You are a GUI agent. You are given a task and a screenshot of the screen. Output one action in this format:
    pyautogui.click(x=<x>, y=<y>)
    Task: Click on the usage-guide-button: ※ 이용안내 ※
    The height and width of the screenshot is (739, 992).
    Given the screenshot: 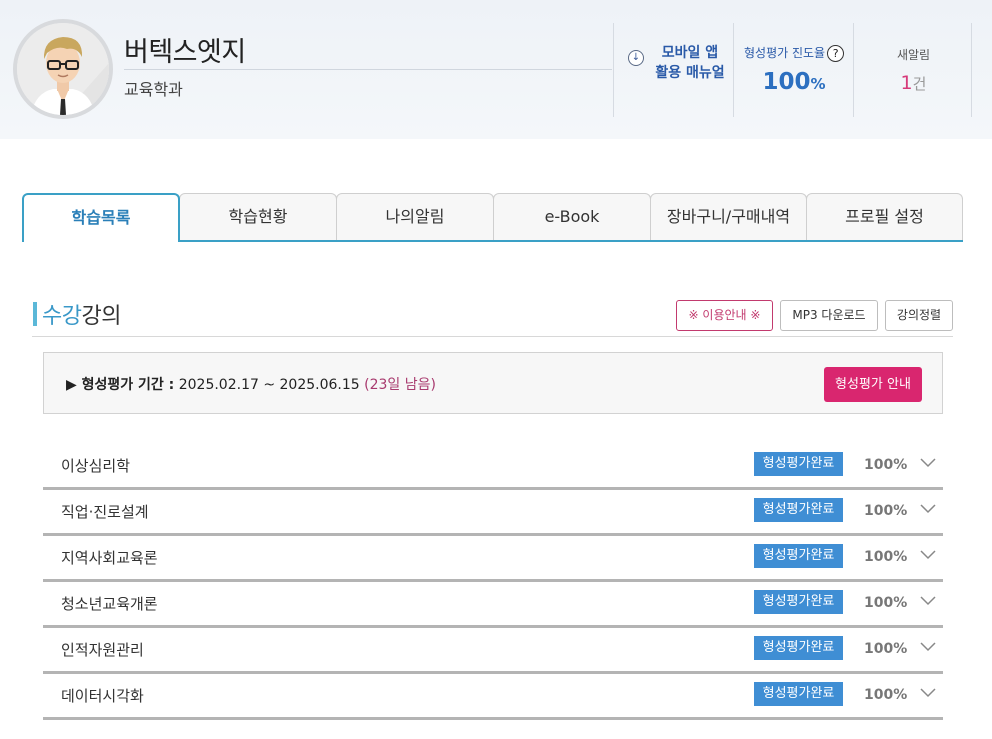 What is the action you would take?
    pyautogui.click(x=724, y=315)
    